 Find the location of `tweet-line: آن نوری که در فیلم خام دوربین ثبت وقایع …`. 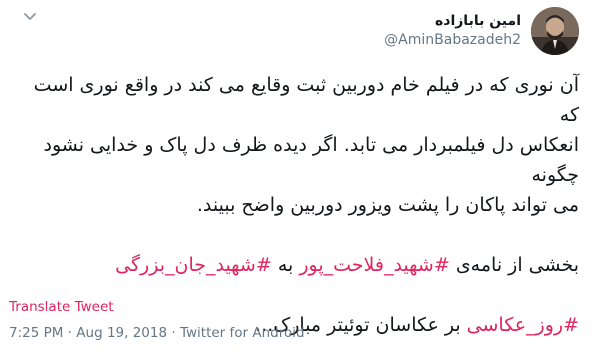

tweet-line: آن نوری که در فیلم خام دوربین ثبت وقایع … is located at coordinates (306, 100).